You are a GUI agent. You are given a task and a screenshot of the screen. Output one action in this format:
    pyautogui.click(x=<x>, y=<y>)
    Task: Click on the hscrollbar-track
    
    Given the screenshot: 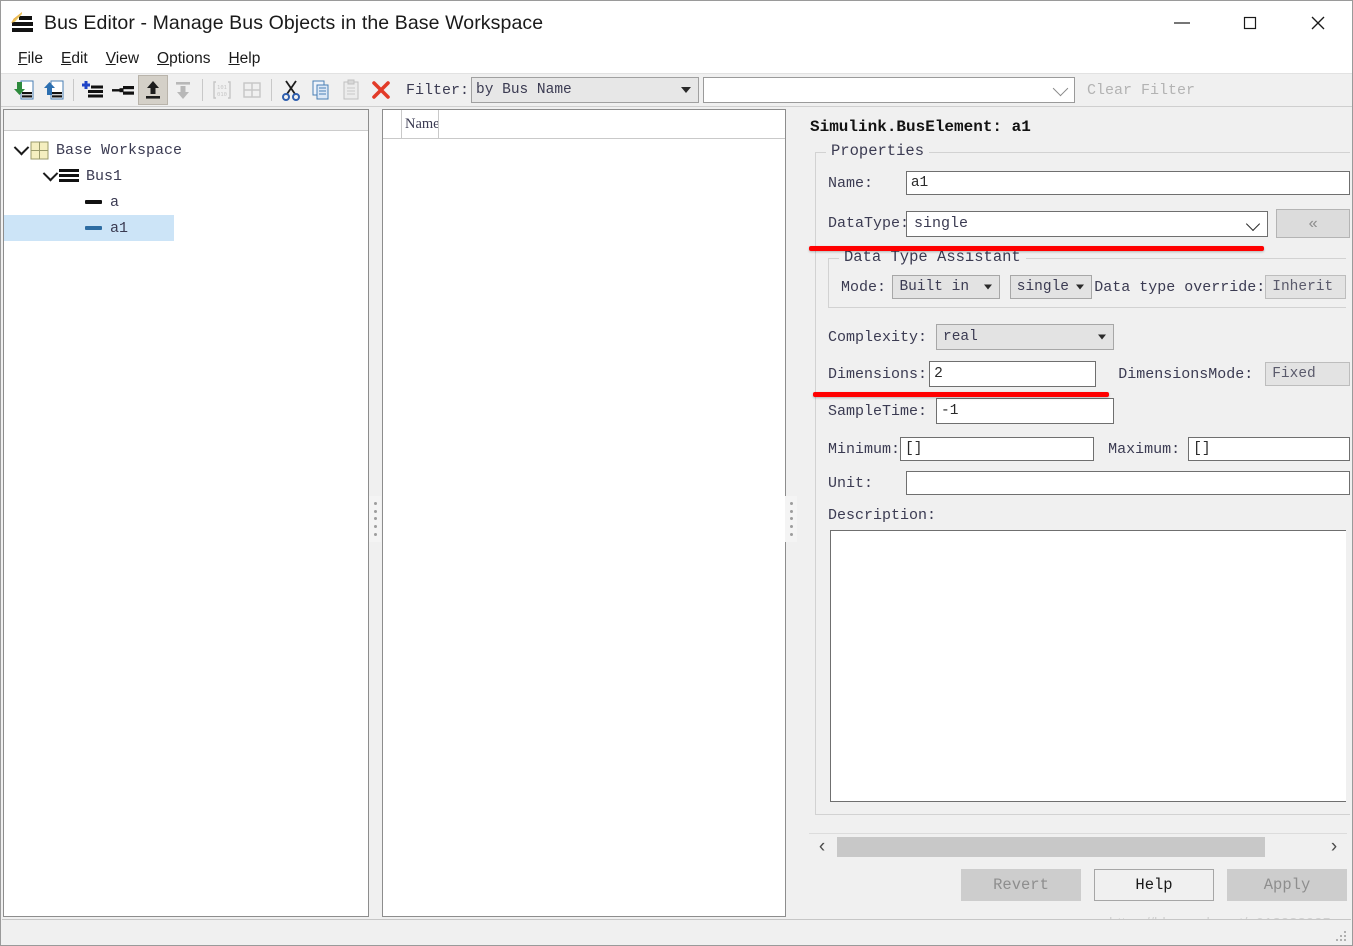 What is the action you would take?
    pyautogui.click(x=1078, y=847)
    